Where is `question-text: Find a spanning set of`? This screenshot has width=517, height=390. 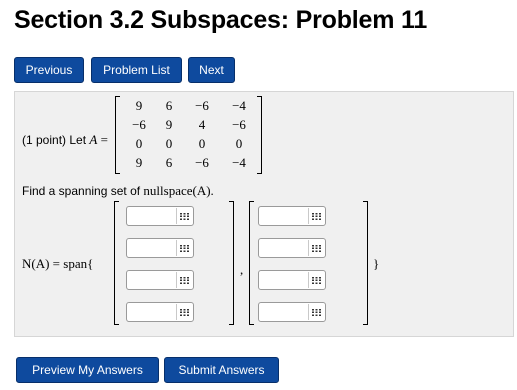
question-text: Find a spanning set of is located at coordinates (83, 191).